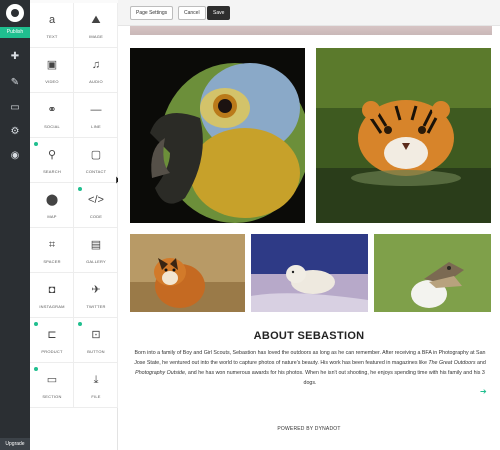  I want to click on widget-contact: ▢ CONTACT, so click(96, 160).